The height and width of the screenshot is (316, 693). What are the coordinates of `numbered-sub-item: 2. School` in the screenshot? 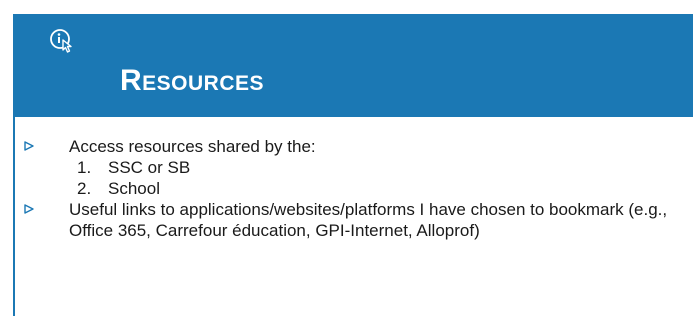 It's located at (346, 188).